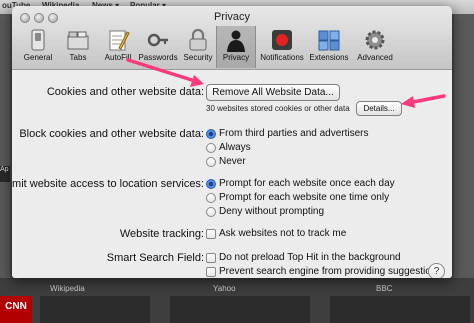 The width and height of the screenshot is (474, 323). I want to click on option-label: Deny without prompting, so click(272, 211).